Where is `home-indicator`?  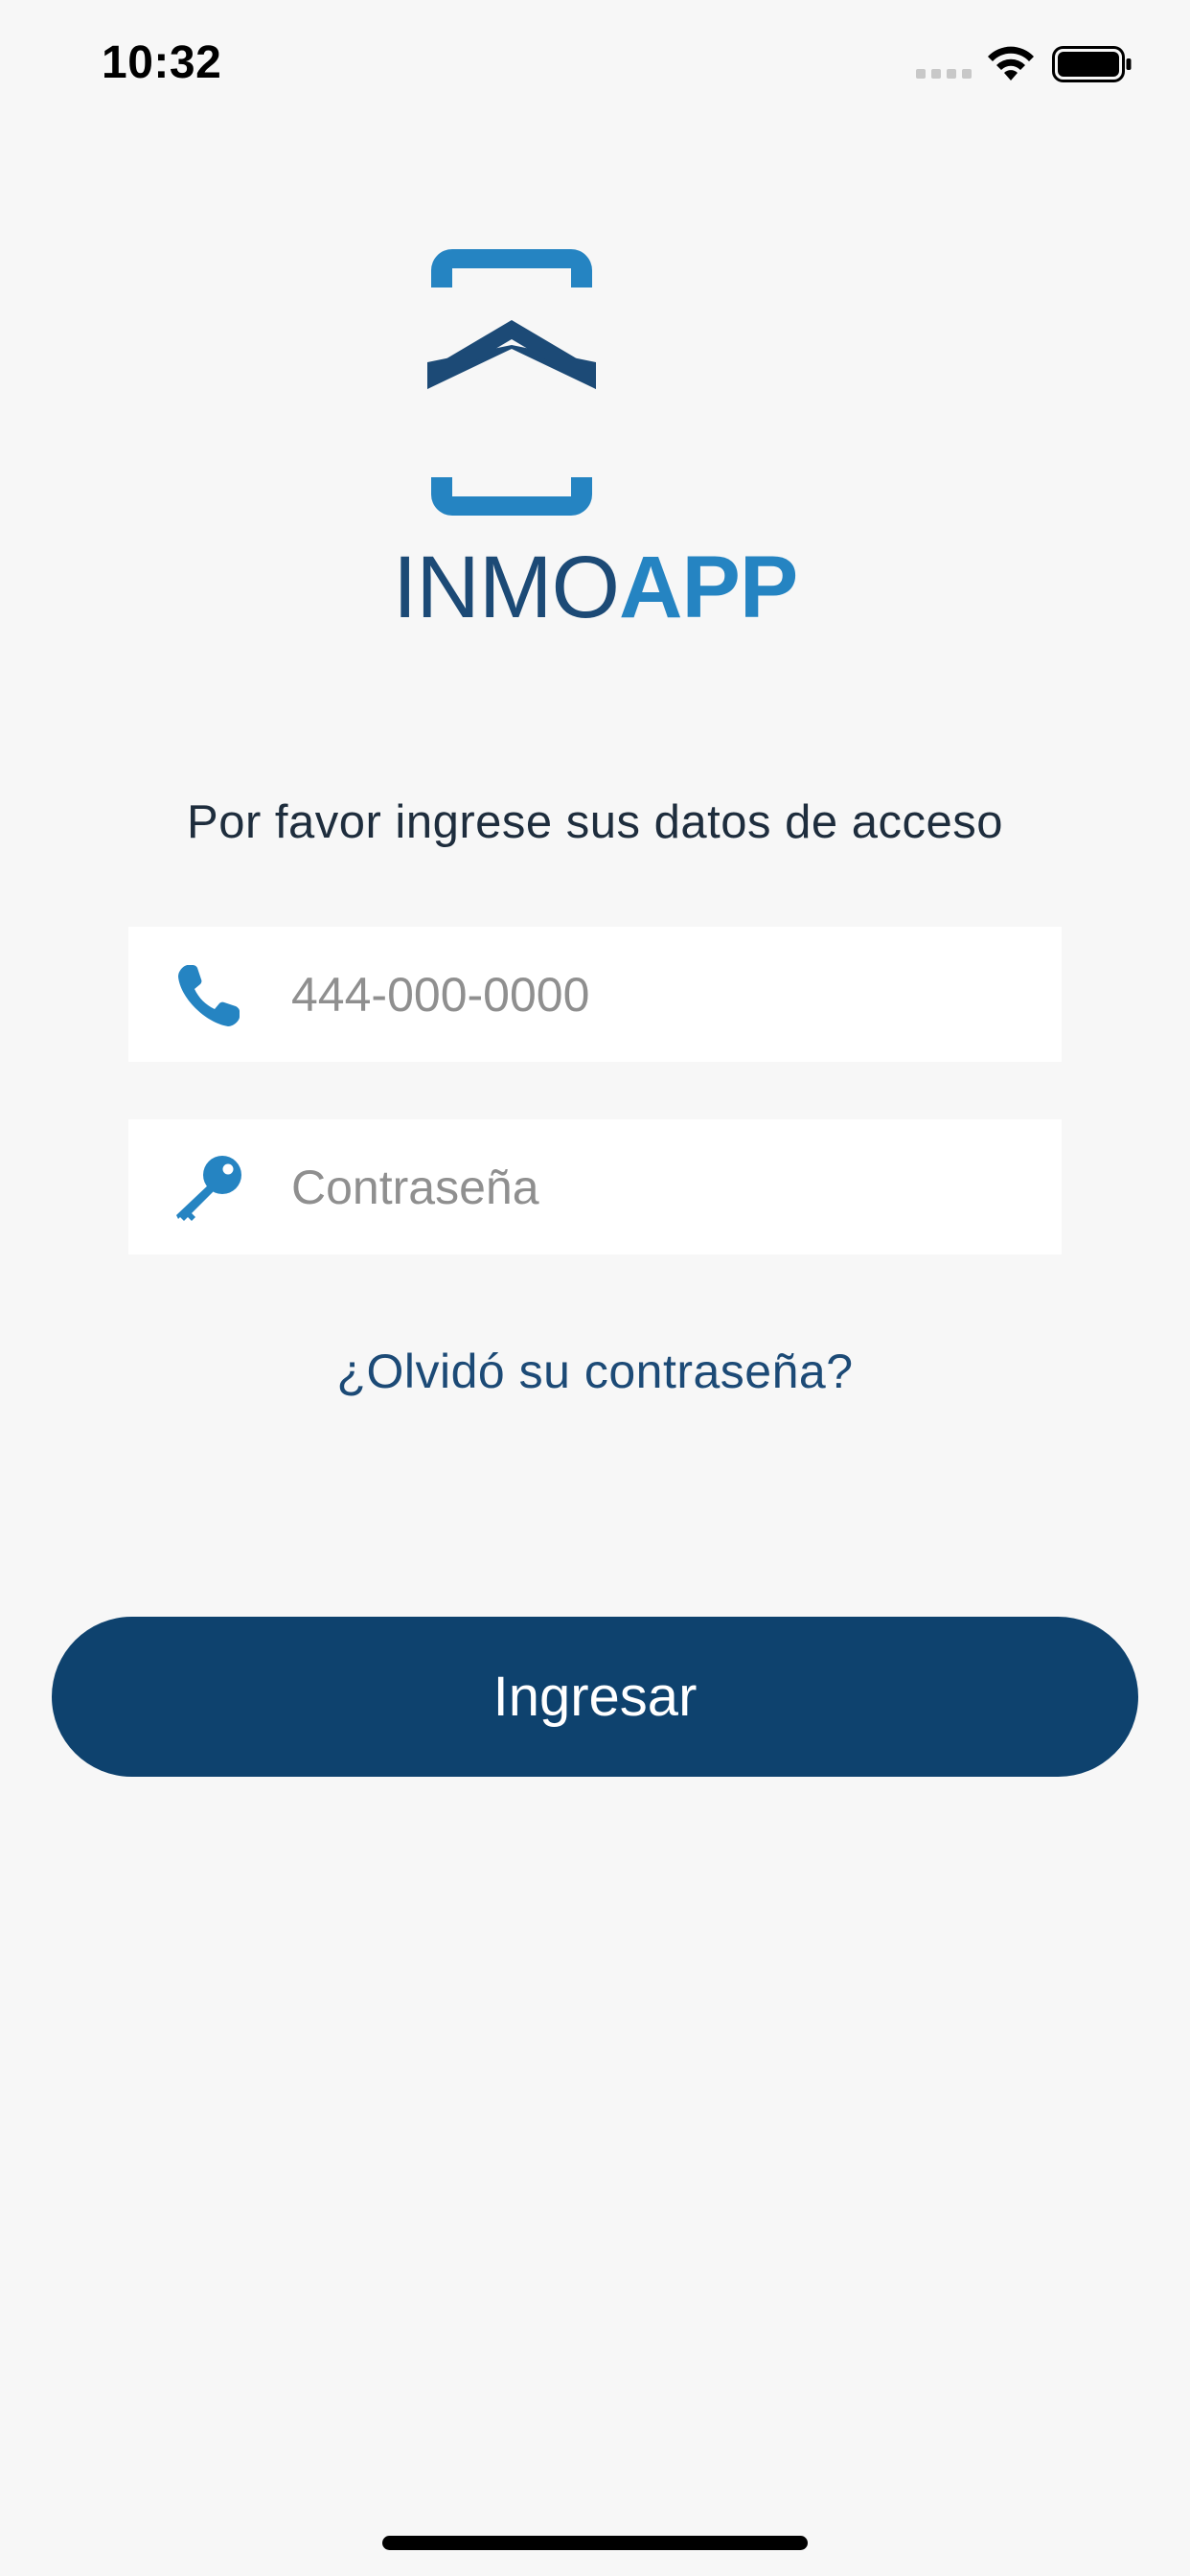
home-indicator is located at coordinates (595, 2543).